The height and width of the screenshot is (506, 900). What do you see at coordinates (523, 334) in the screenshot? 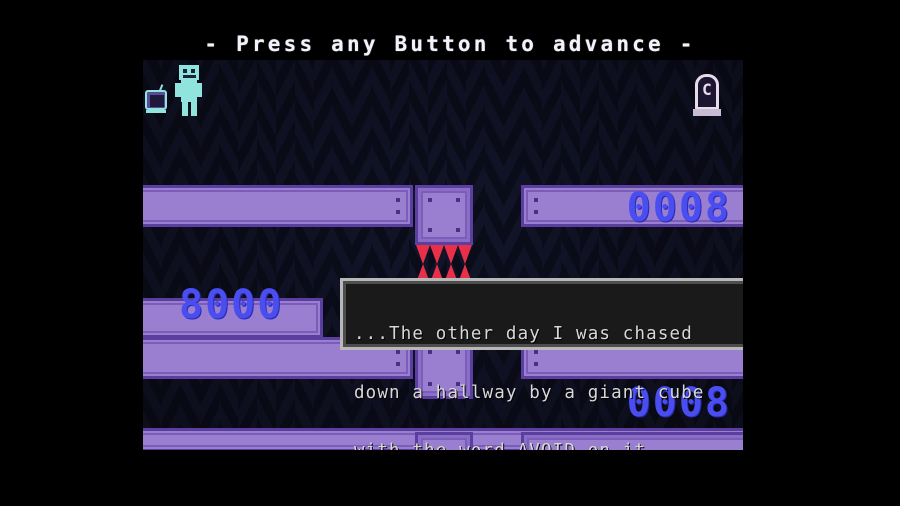
I see `dialogue-line-1: ...The other day I was chased` at bounding box center [523, 334].